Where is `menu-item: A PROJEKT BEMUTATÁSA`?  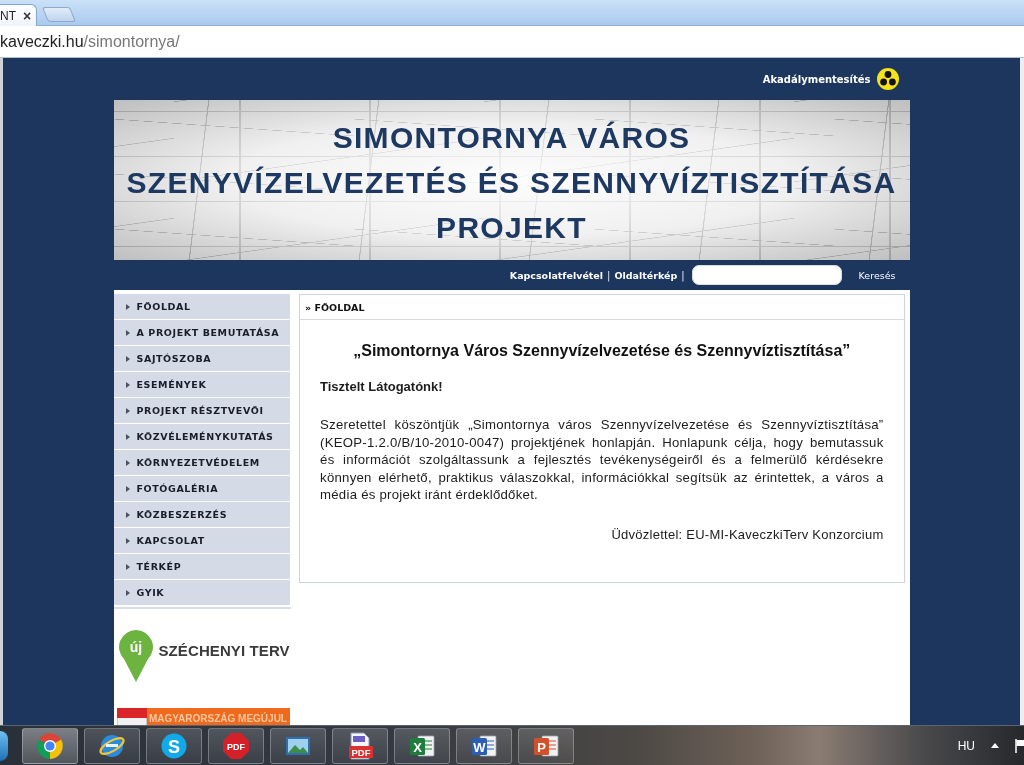 menu-item: A PROJEKT BEMUTATÁSA is located at coordinates (201, 332).